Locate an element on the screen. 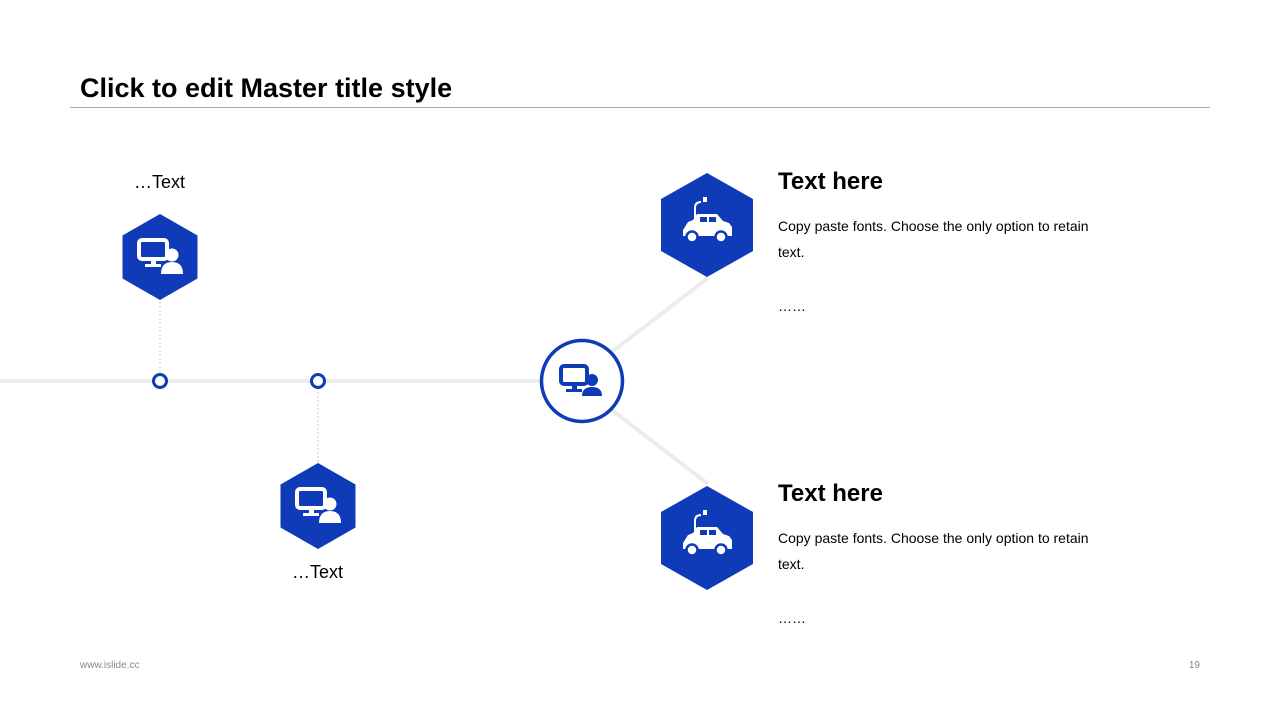 The height and width of the screenshot is (720, 1280). footer-website: www.islide.cc is located at coordinates (110, 665).